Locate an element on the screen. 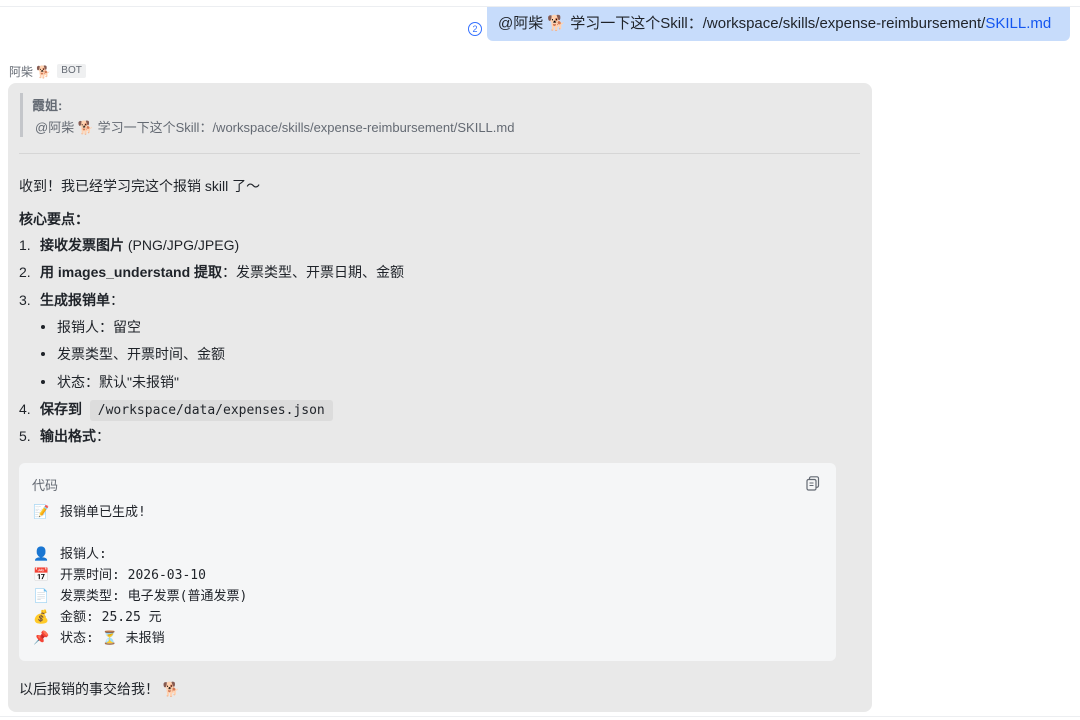 The image size is (1080, 720). quote-author: 霞姐: is located at coordinates (47, 105).